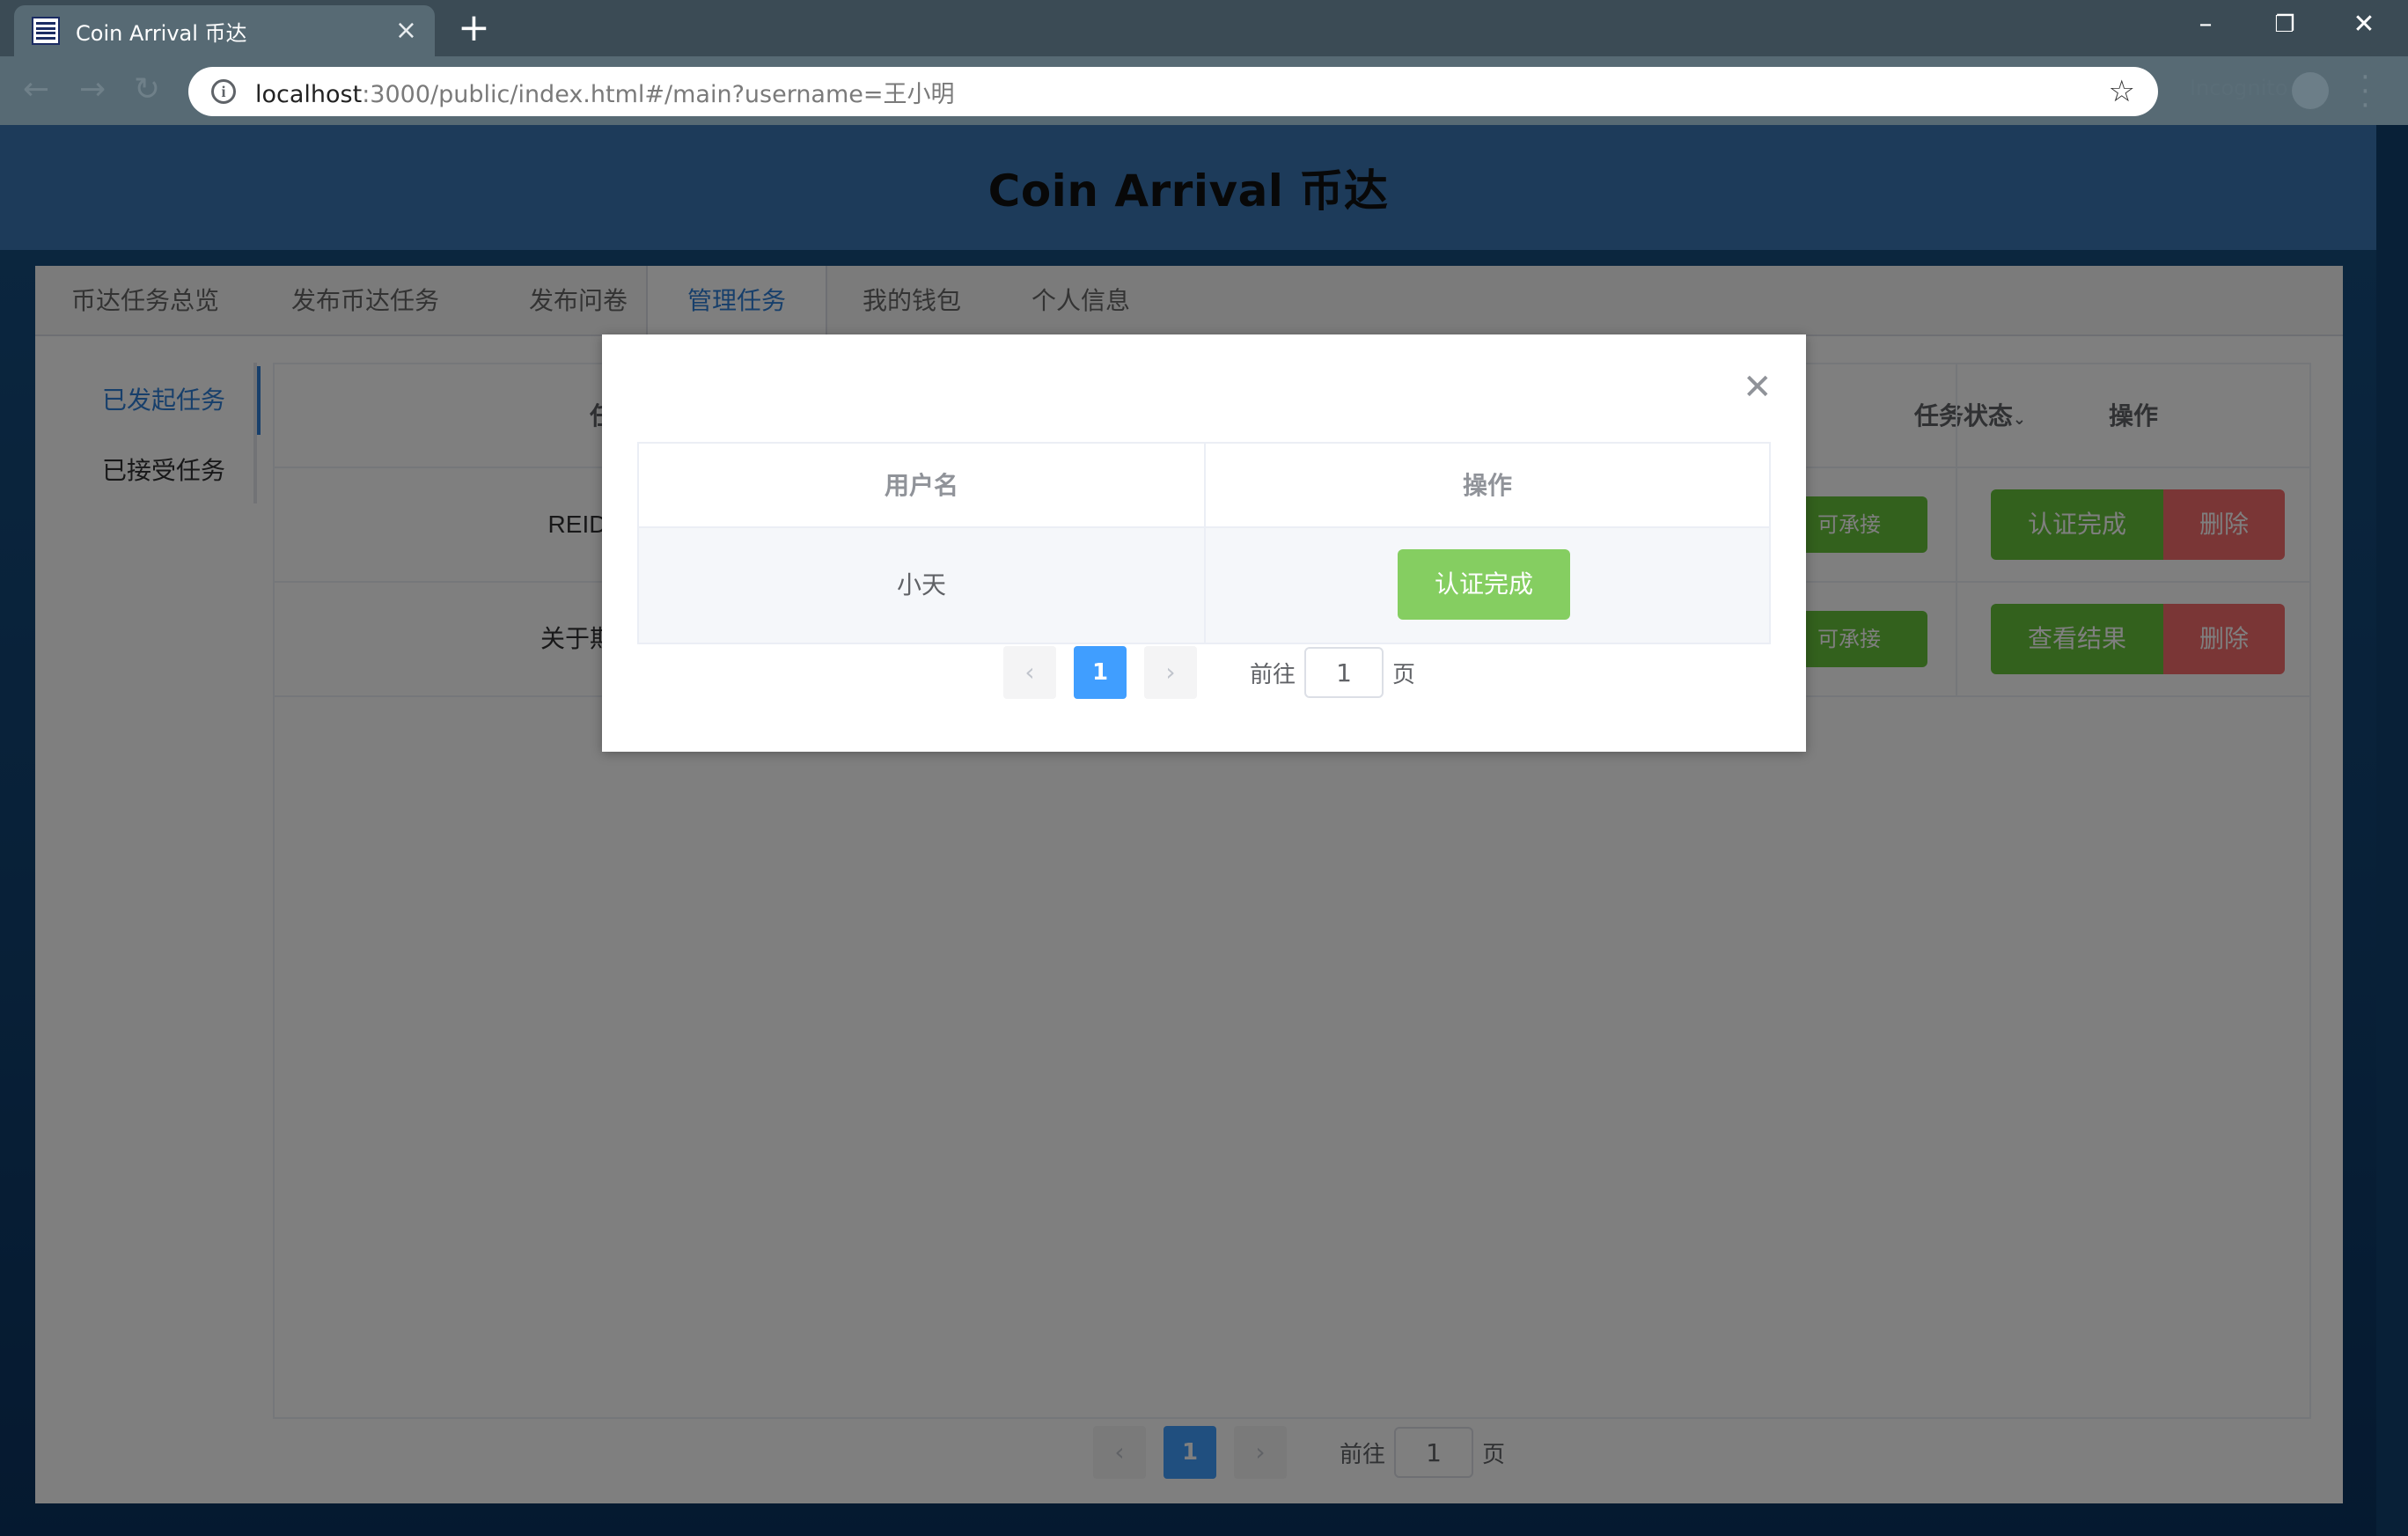 The width and height of the screenshot is (2408, 1536). What do you see at coordinates (2122, 91) in the screenshot?
I see `bookmark-star-icon: ☆` at bounding box center [2122, 91].